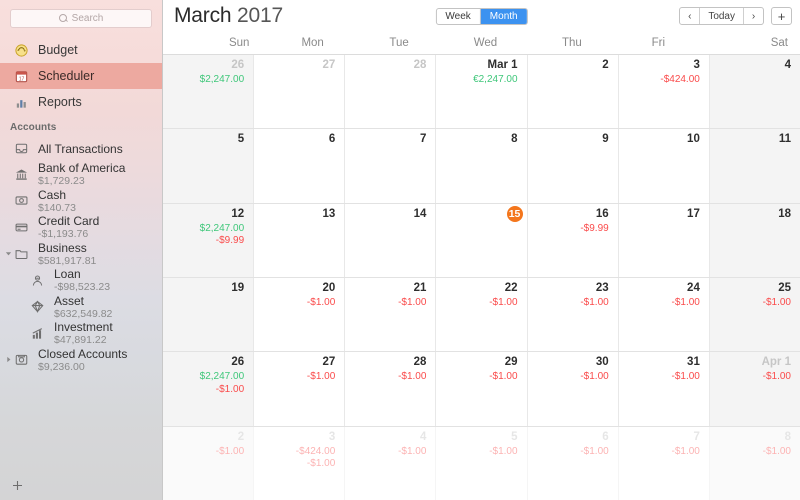 This screenshot has height=500, width=800. I want to click on add-transaction-button: +, so click(781, 16).